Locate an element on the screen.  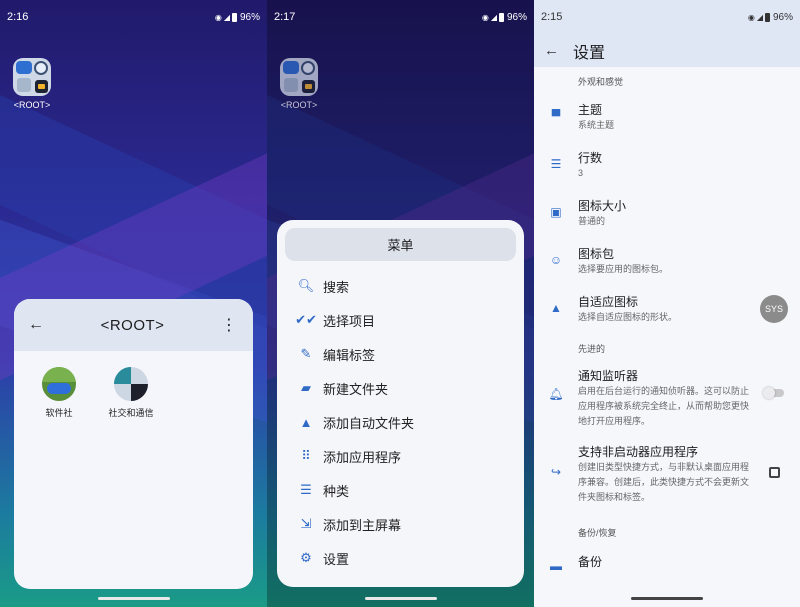
menu-item-select: ✔✔ 选择项目 is located at coordinates (400, 320).